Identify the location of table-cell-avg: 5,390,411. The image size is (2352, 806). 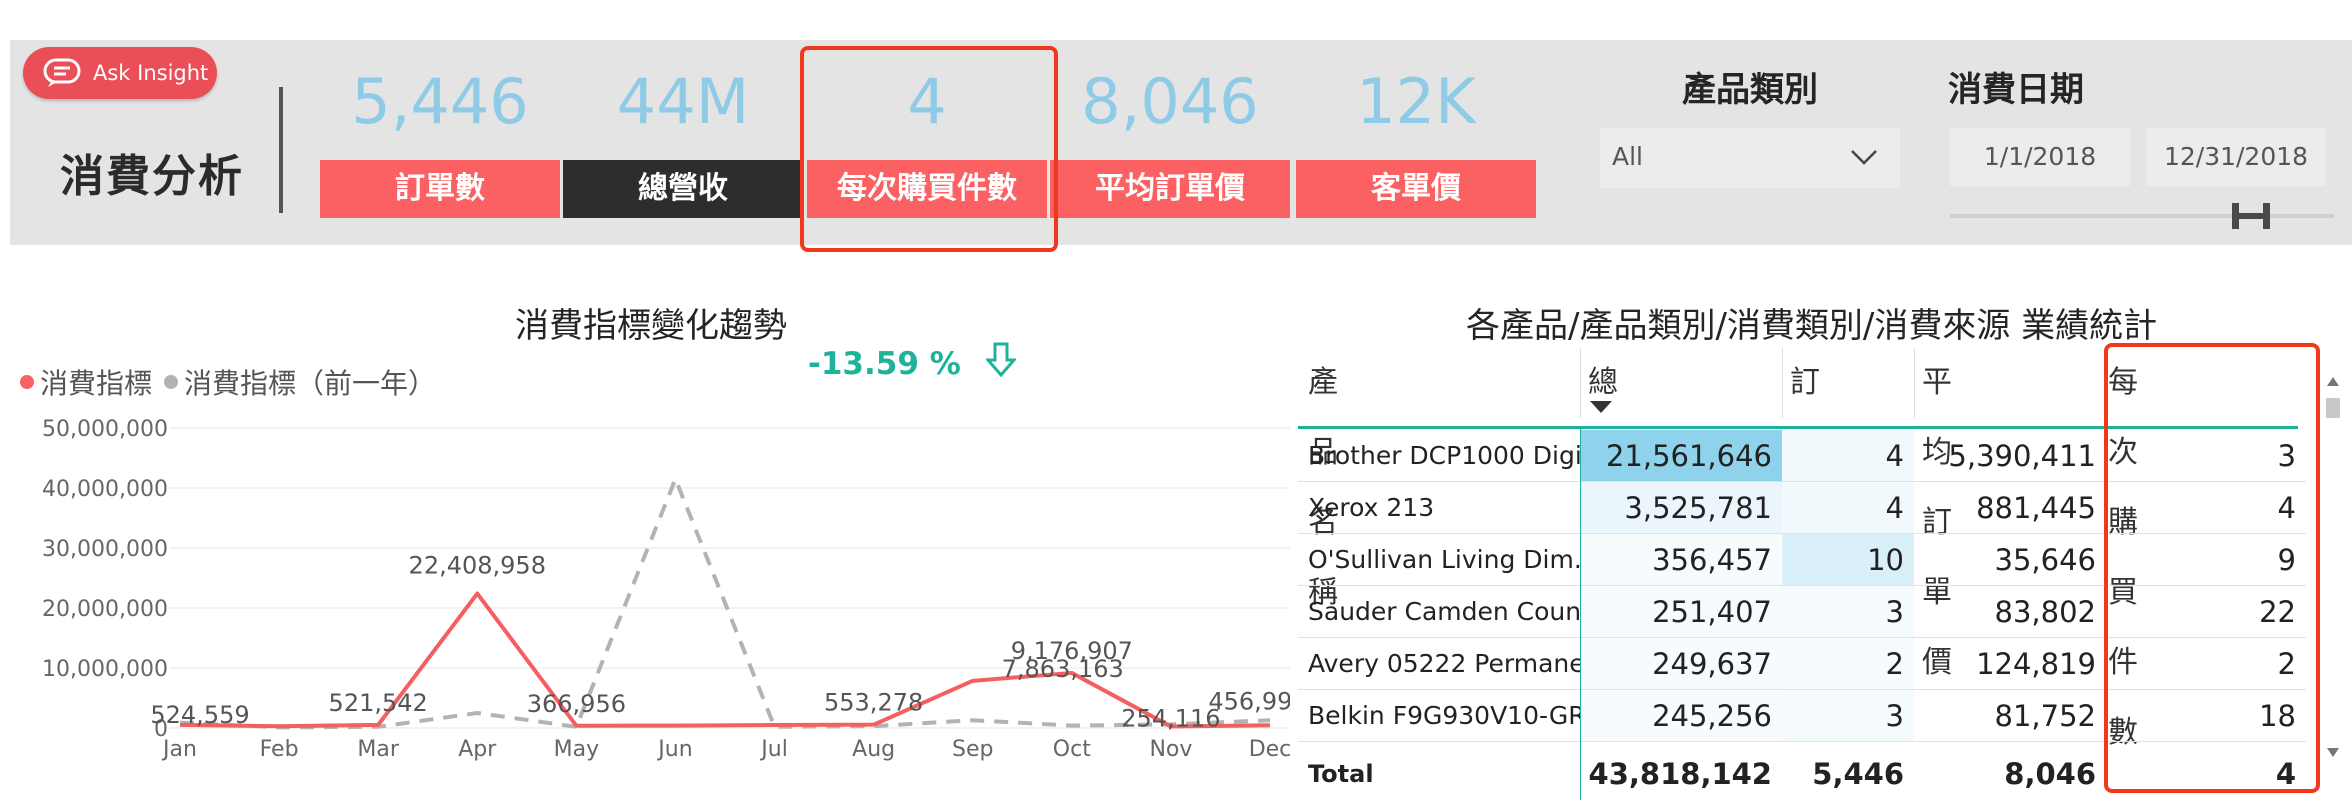
(2010, 456).